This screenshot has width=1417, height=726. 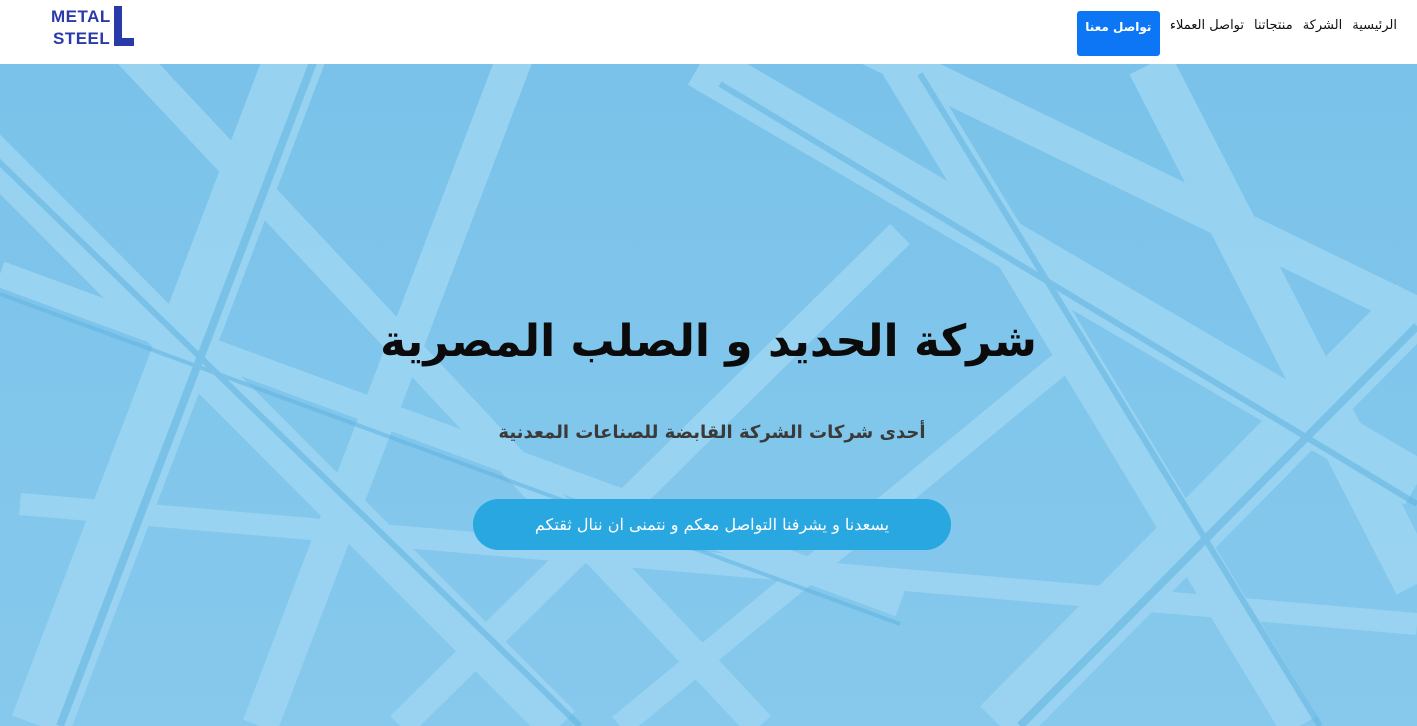 I want to click on nav-customer-contact-link: تواصل العملاء, so click(x=1207, y=16).